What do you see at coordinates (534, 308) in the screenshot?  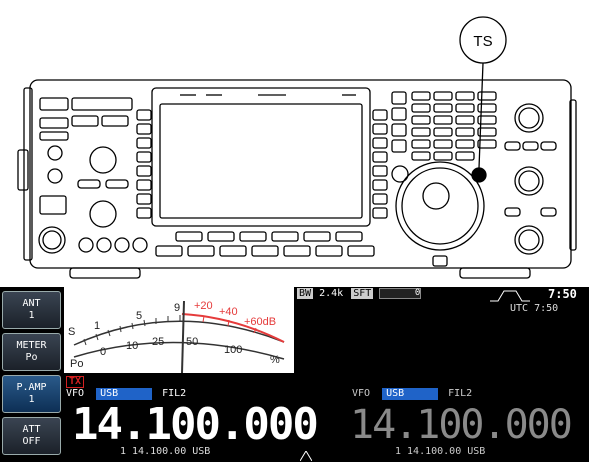 I see `clock-utc: UTC 7:50` at bounding box center [534, 308].